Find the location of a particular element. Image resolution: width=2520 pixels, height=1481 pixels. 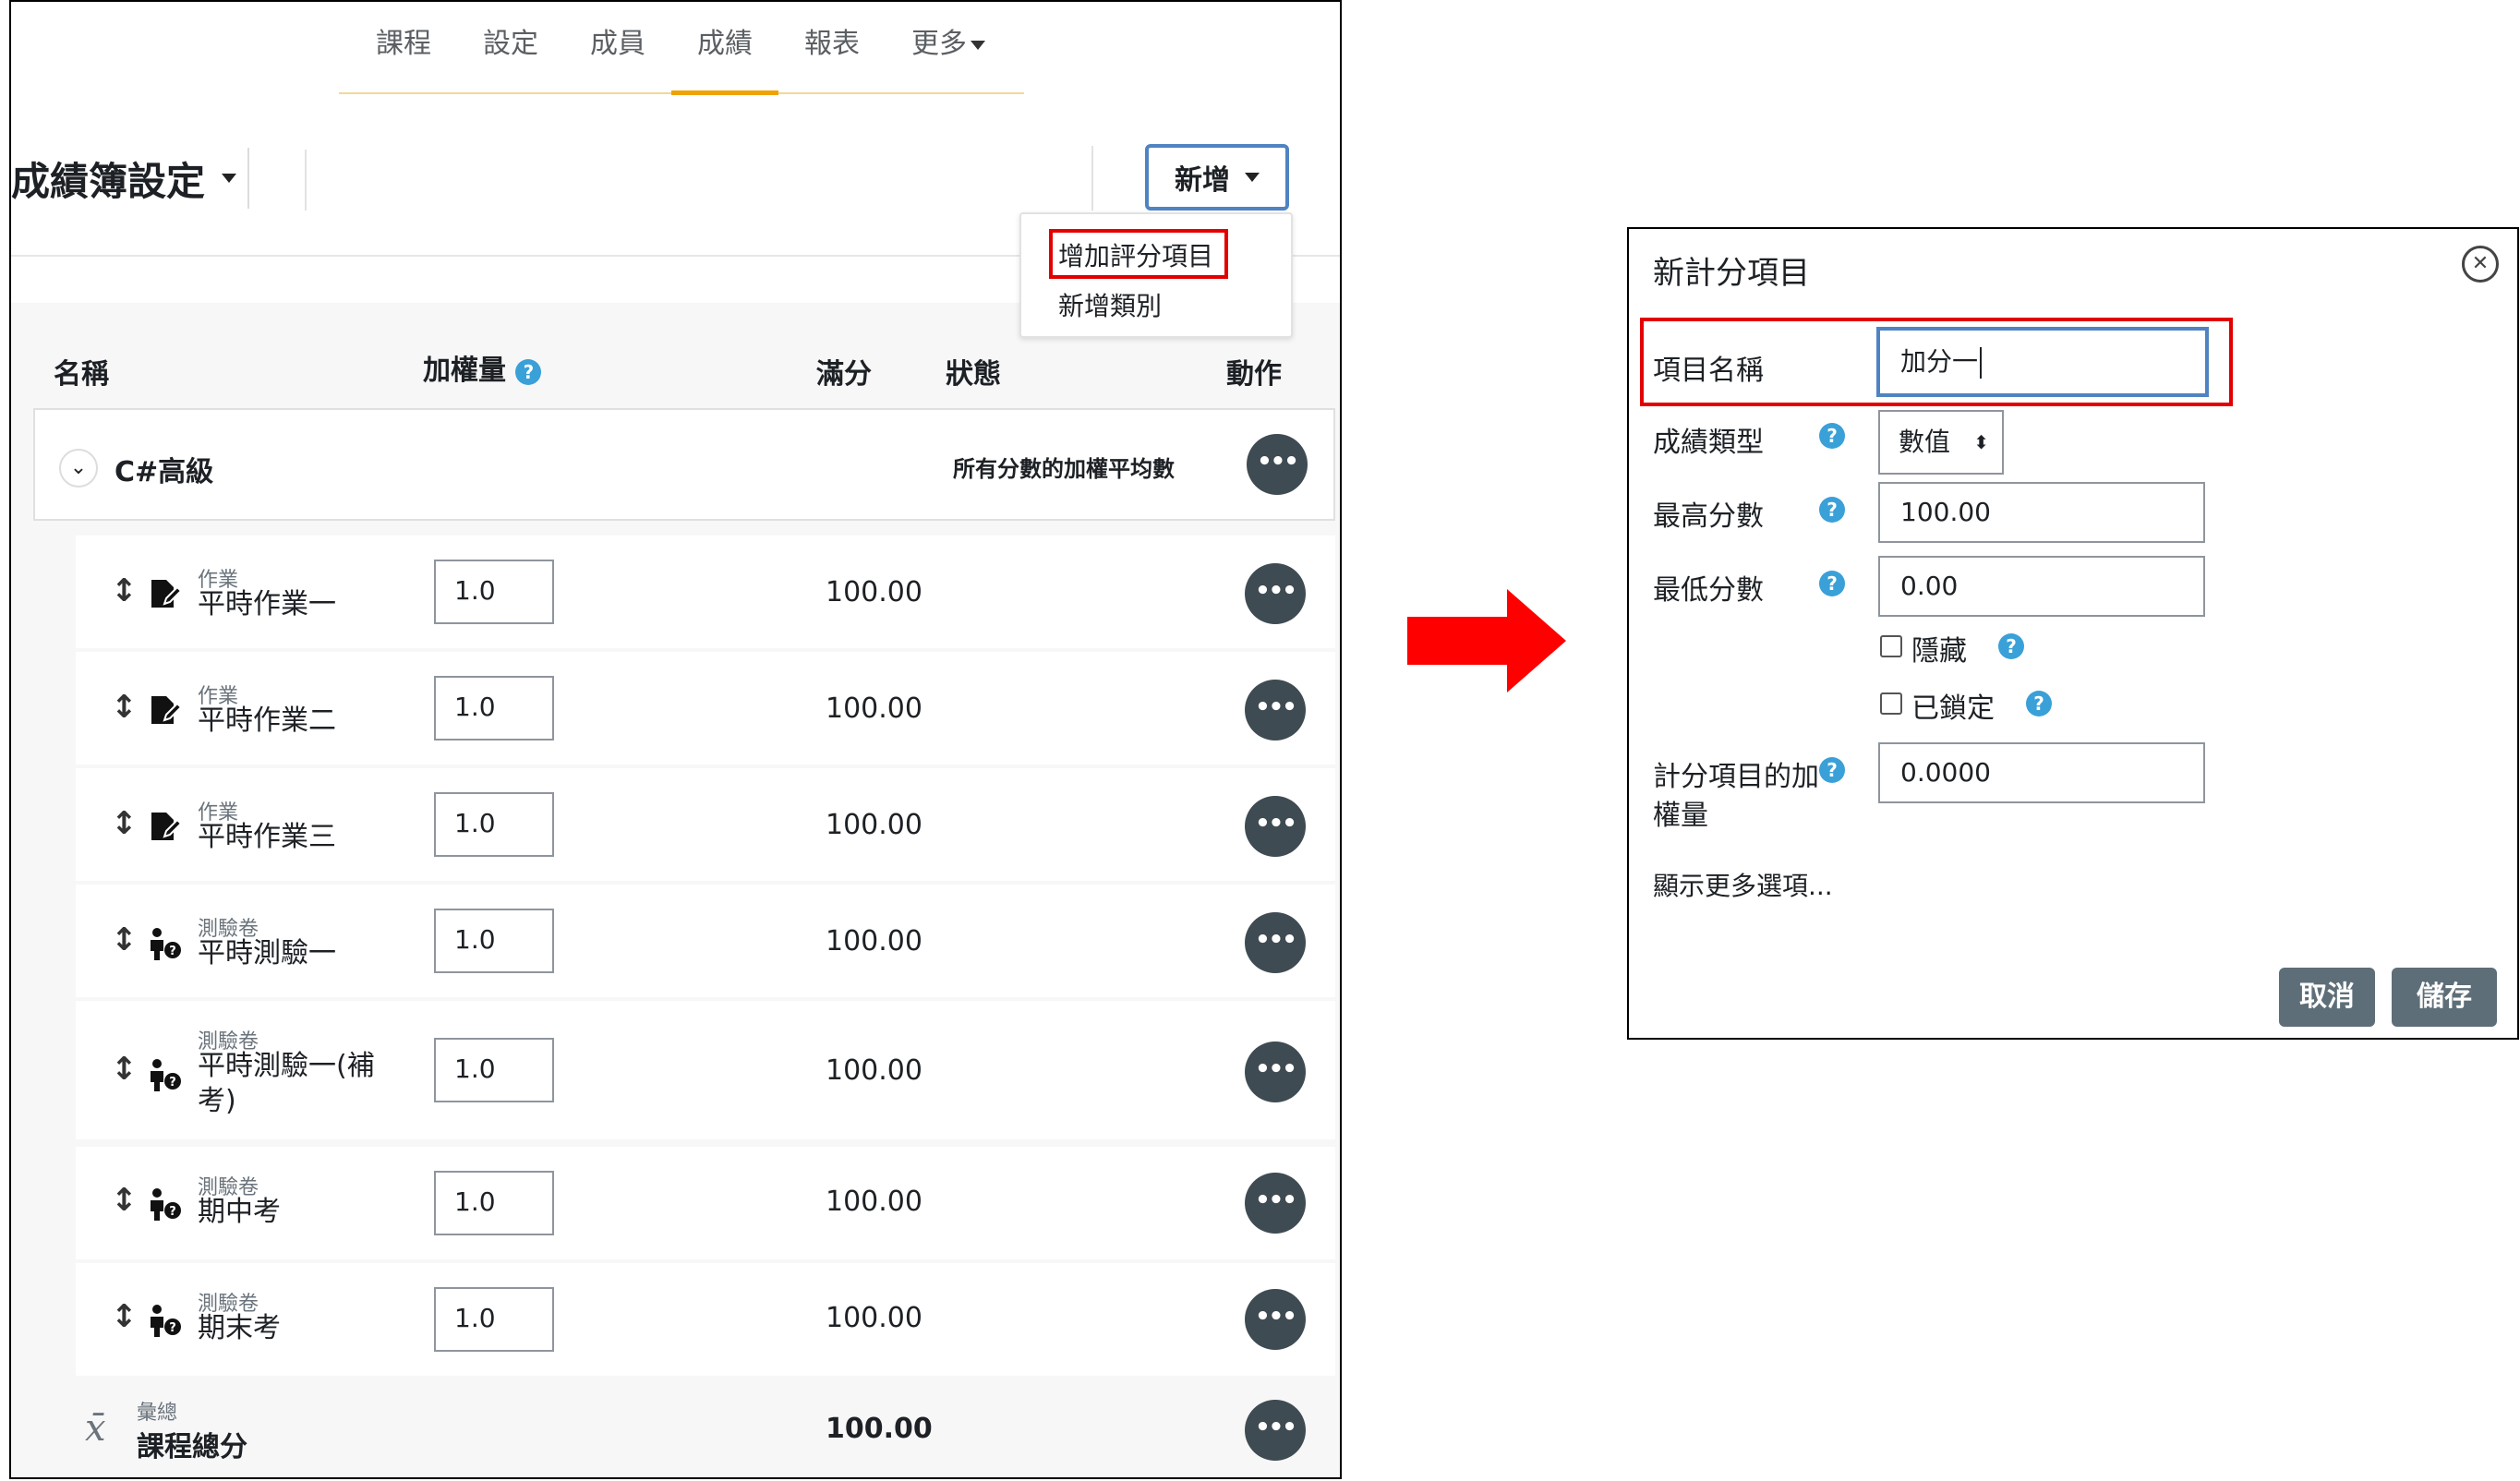

grade-type-select: 數值 ⬍ is located at coordinates (1941, 443).